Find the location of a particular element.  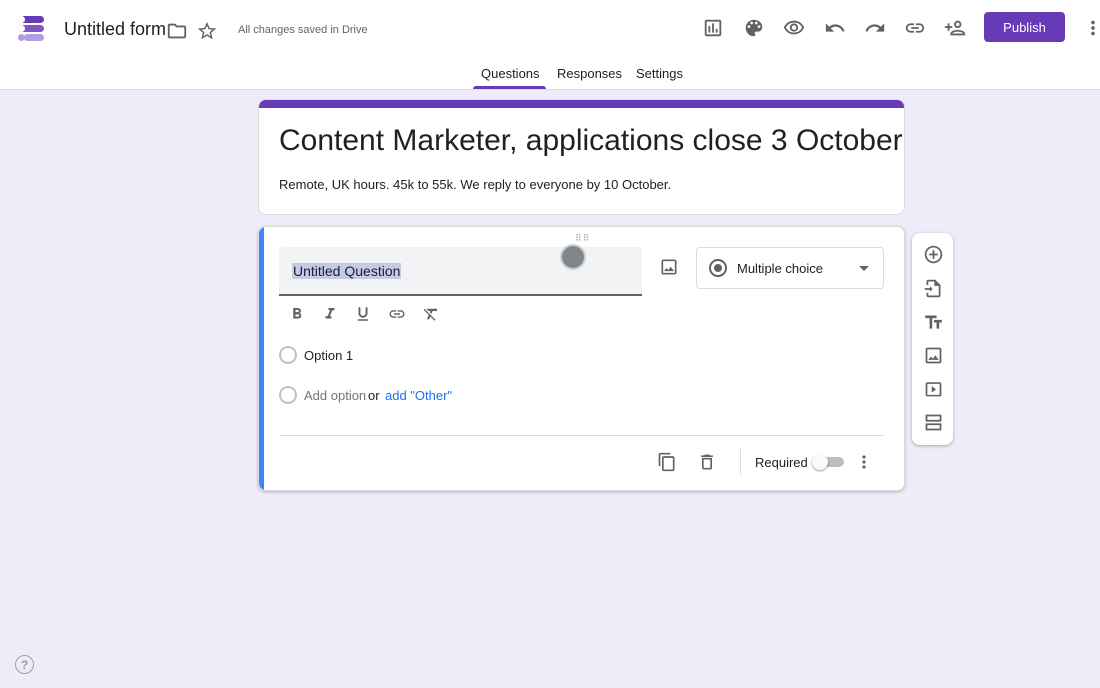

caret-down-icon is located at coordinates (864, 268).